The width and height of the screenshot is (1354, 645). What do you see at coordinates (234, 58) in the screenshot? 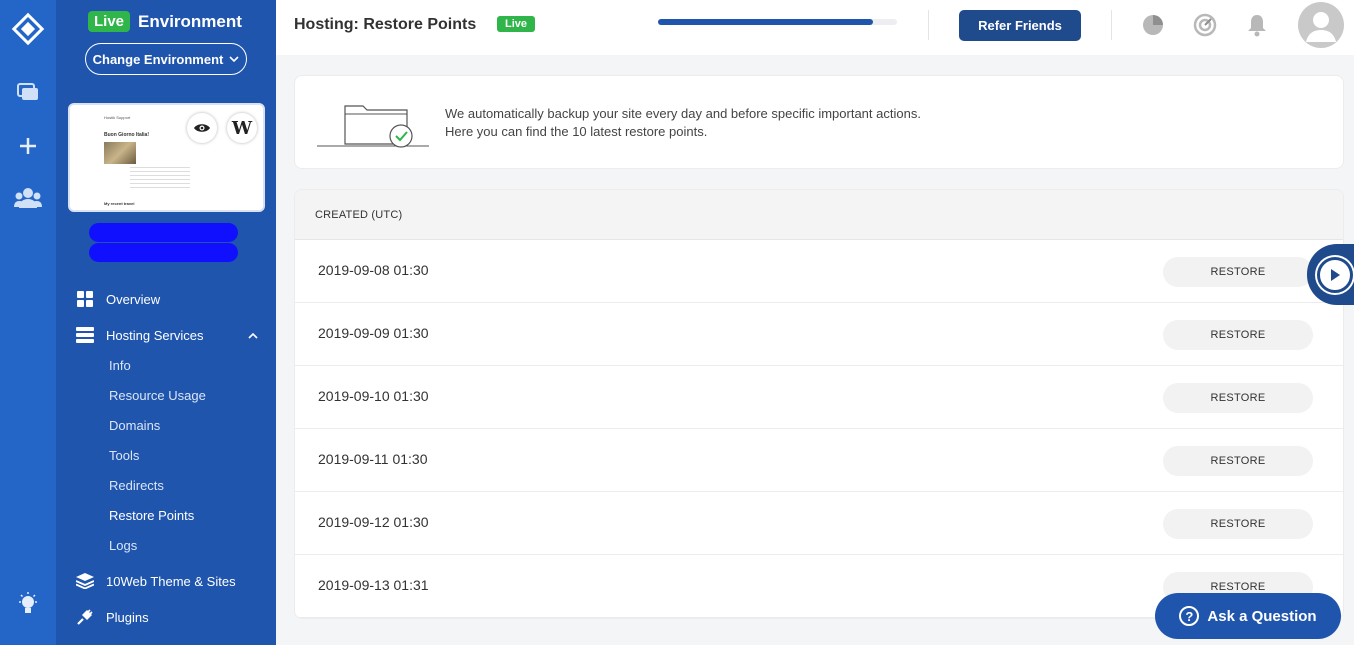
I see `chevron-down-icon` at bounding box center [234, 58].